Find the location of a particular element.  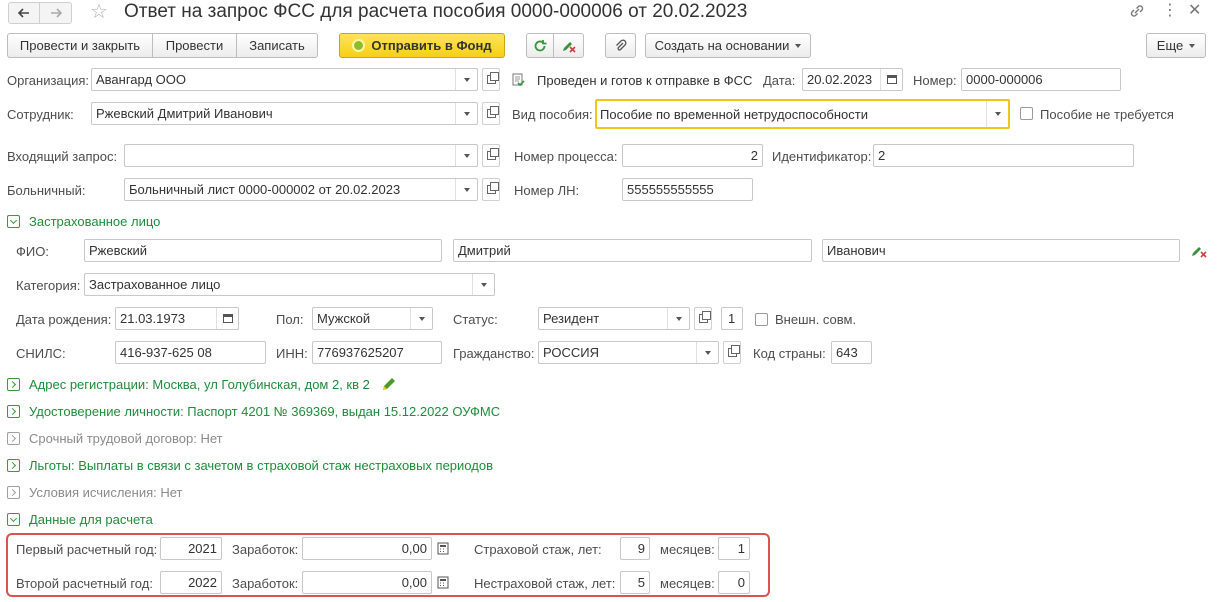

inn-field: 776937625207 is located at coordinates (377, 352).